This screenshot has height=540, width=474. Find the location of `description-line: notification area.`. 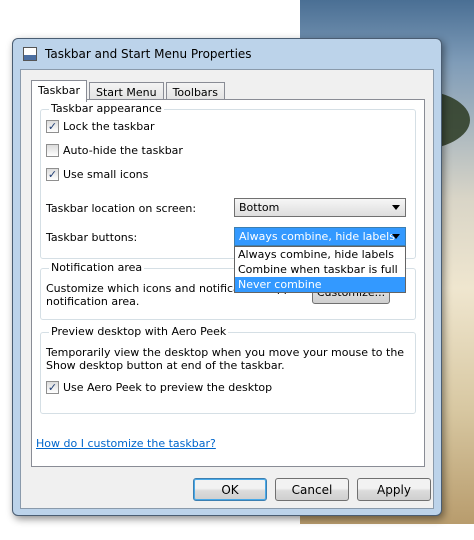

description-line: notification area. is located at coordinates (93, 301).